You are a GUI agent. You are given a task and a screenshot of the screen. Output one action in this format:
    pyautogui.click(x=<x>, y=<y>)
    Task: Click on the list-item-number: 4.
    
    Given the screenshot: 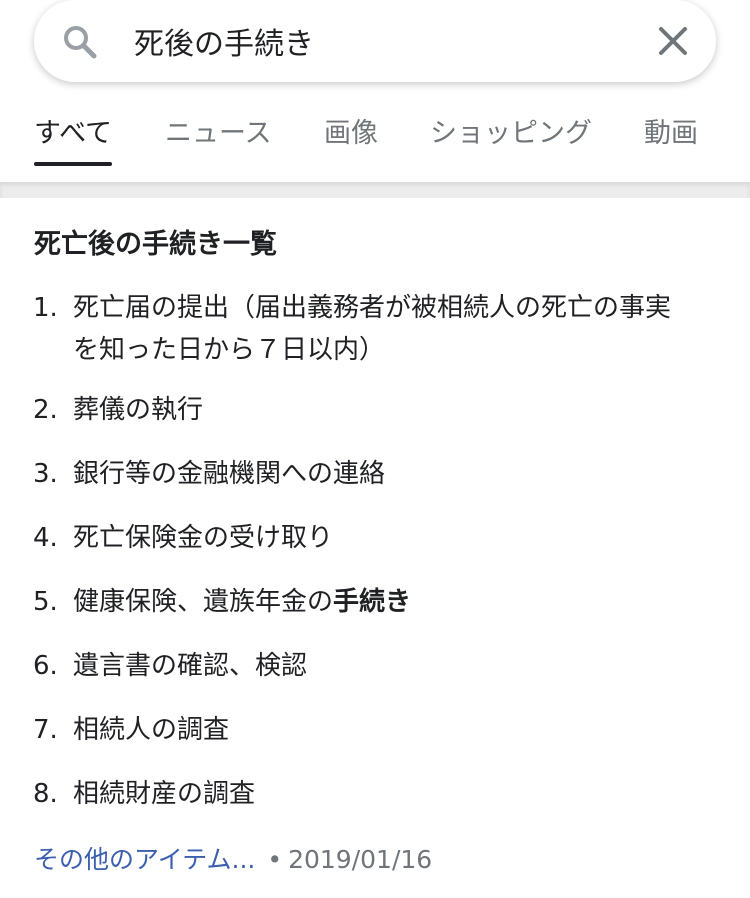 What is the action you would take?
    pyautogui.click(x=45, y=538)
    